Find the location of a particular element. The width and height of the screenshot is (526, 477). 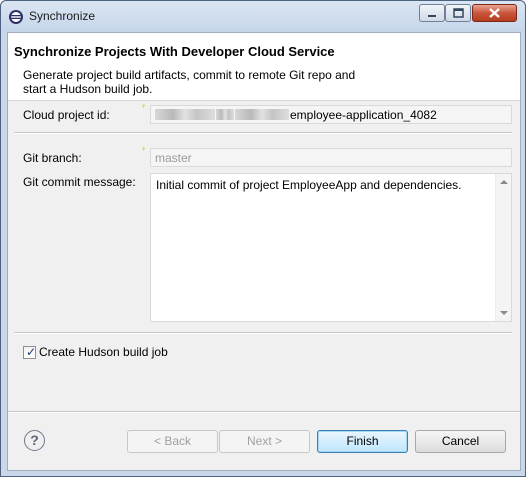

cancel-button: Cancel is located at coordinates (460, 441).